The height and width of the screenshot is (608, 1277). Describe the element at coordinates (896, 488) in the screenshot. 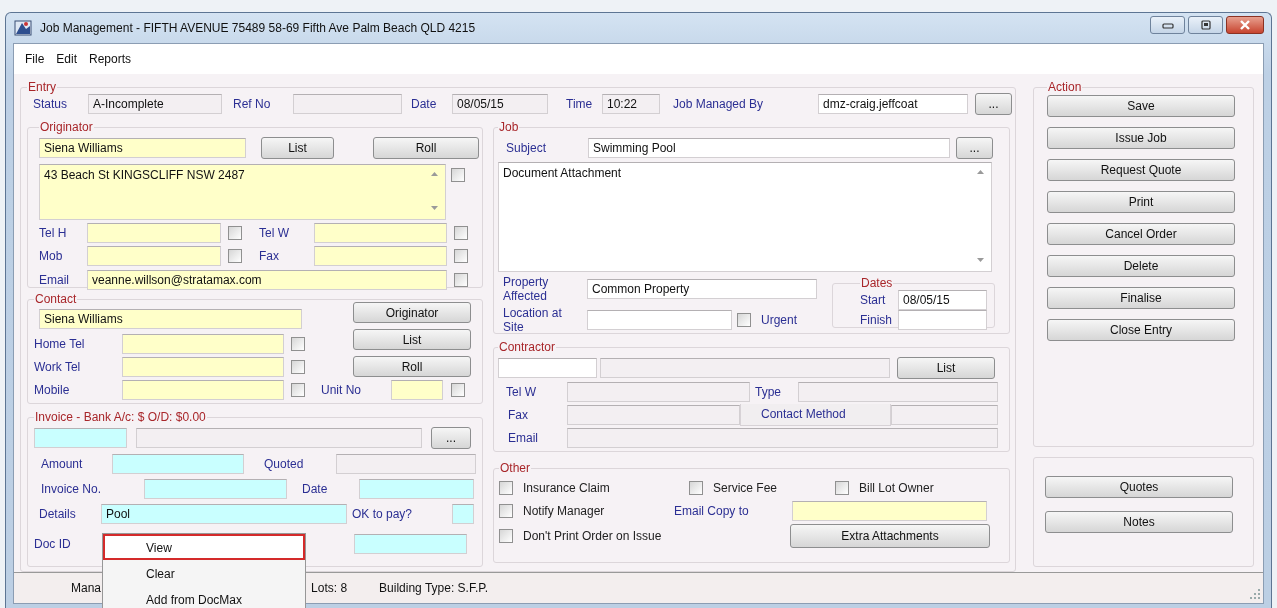

I see `checkbox-label: Bill Lot Owner` at that location.